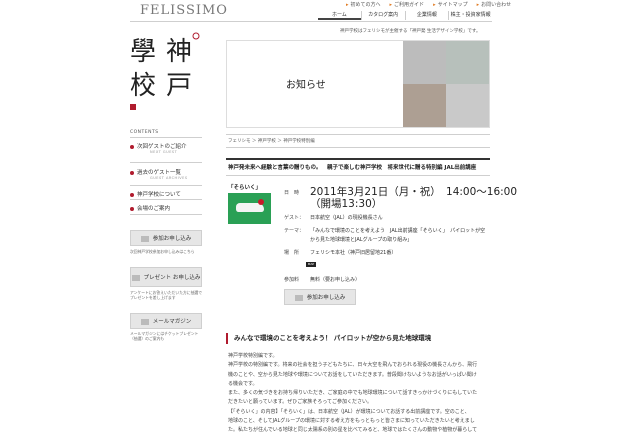  What do you see at coordinates (300, 402) in the screenshot?
I see `body-line: だきたいと願っています。ぜひご家族そろってご参加ください。` at bounding box center [300, 402].